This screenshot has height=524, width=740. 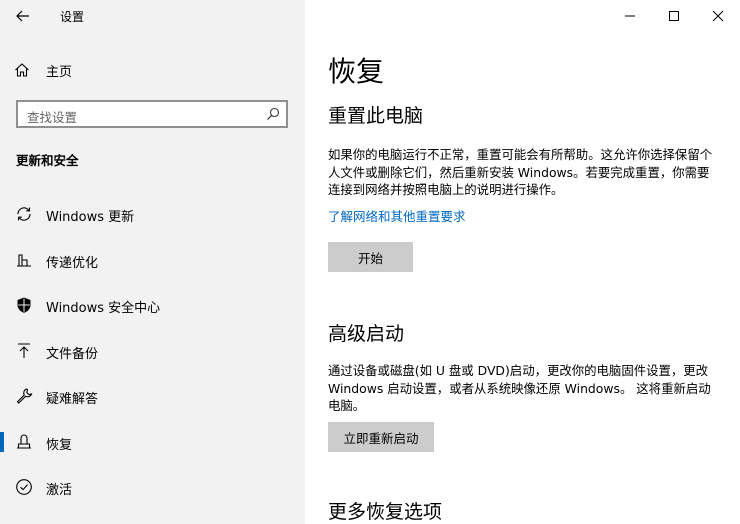 I want to click on sidebar-item-backup: 文件备份, so click(x=152, y=351).